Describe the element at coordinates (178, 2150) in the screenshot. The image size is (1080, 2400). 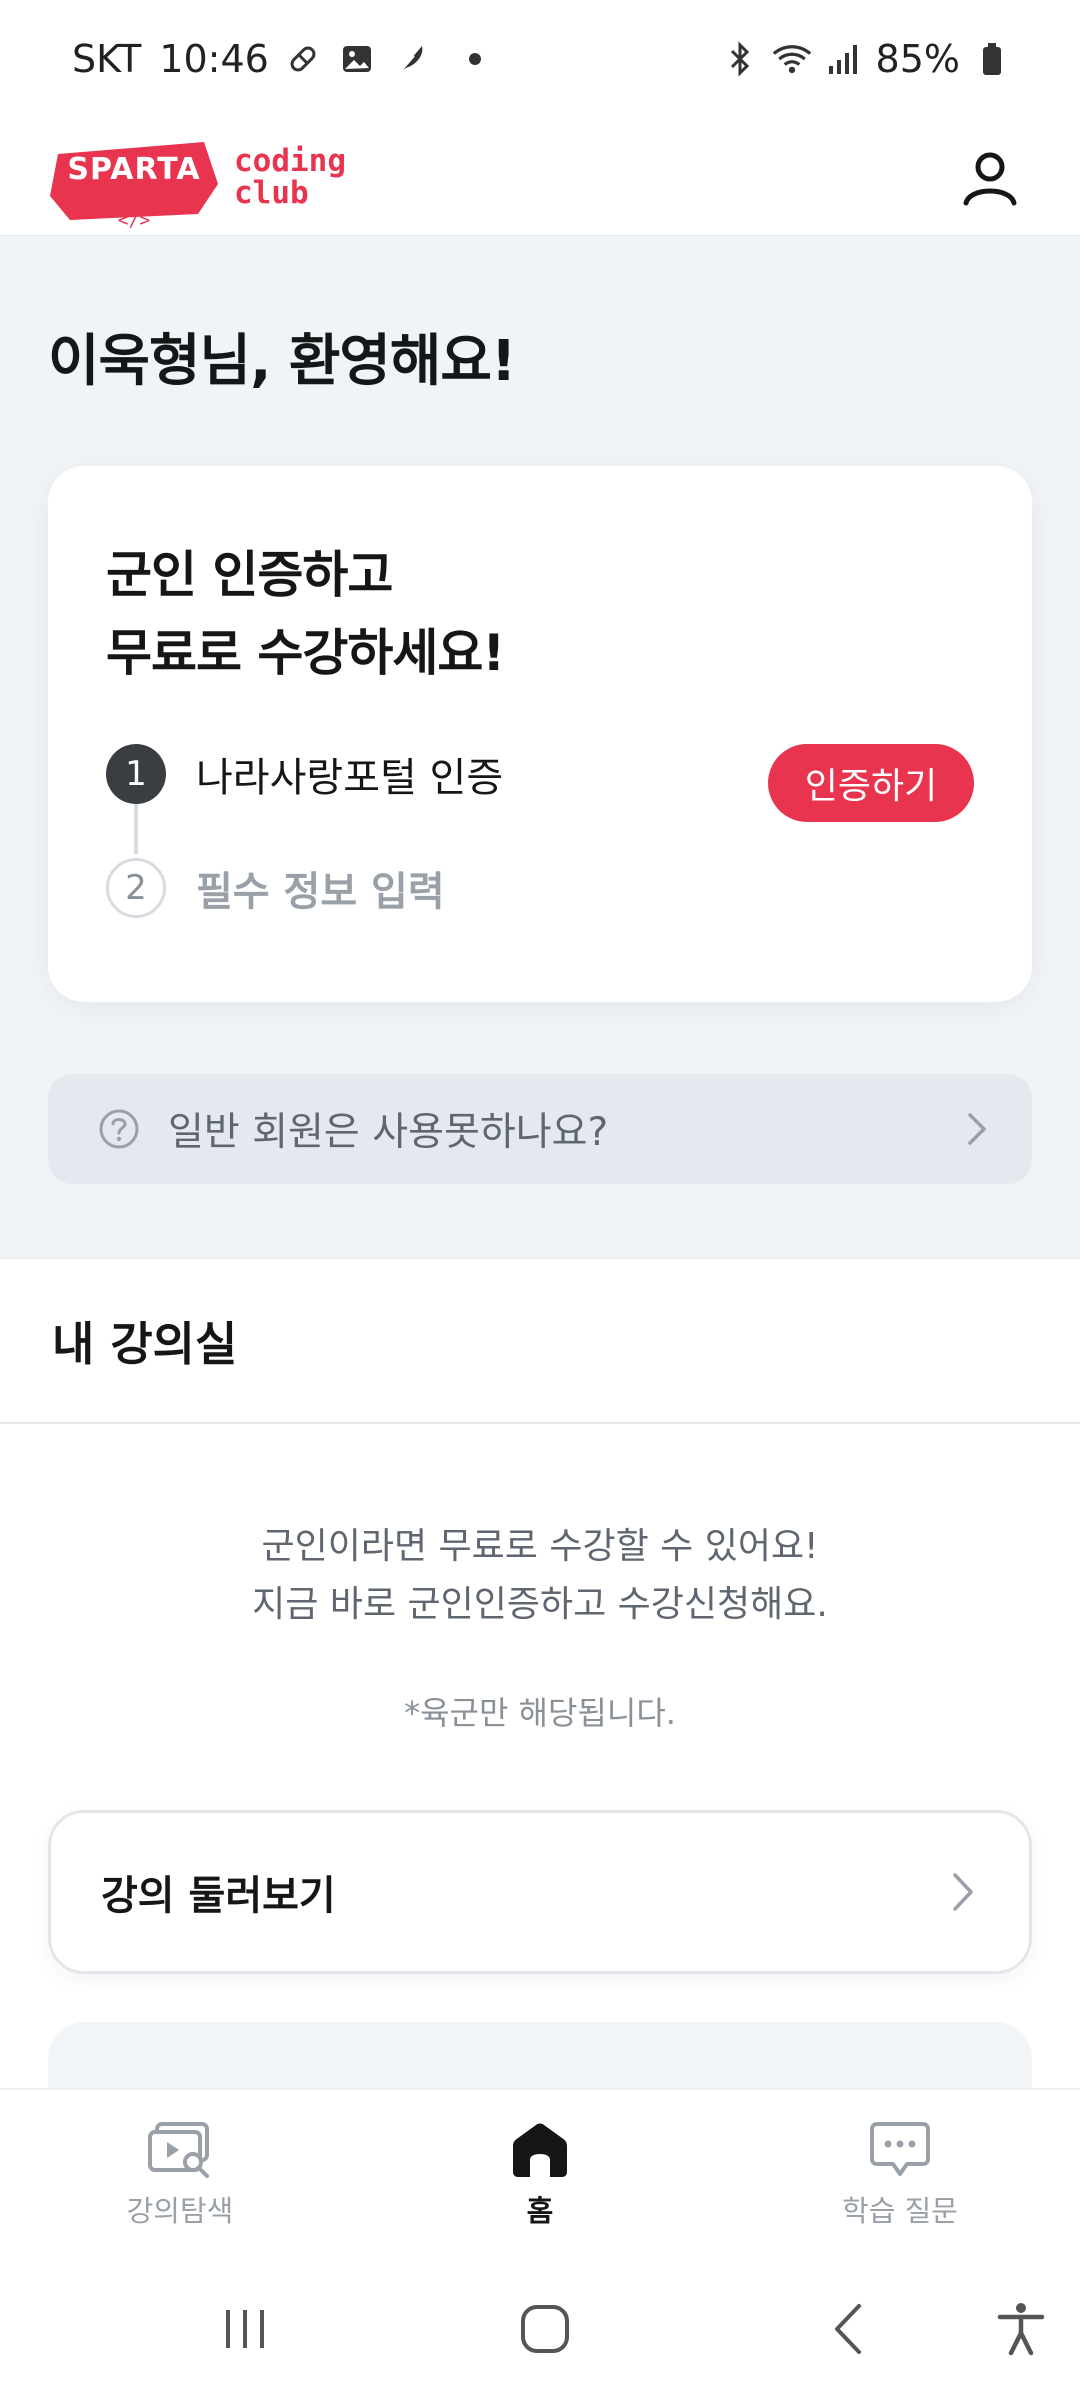
I see `video-search-icon` at that location.